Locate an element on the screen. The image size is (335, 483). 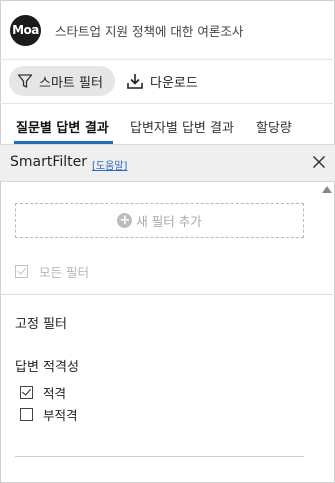
add-filter-button: + 새 필터 추가 is located at coordinates (159, 220).